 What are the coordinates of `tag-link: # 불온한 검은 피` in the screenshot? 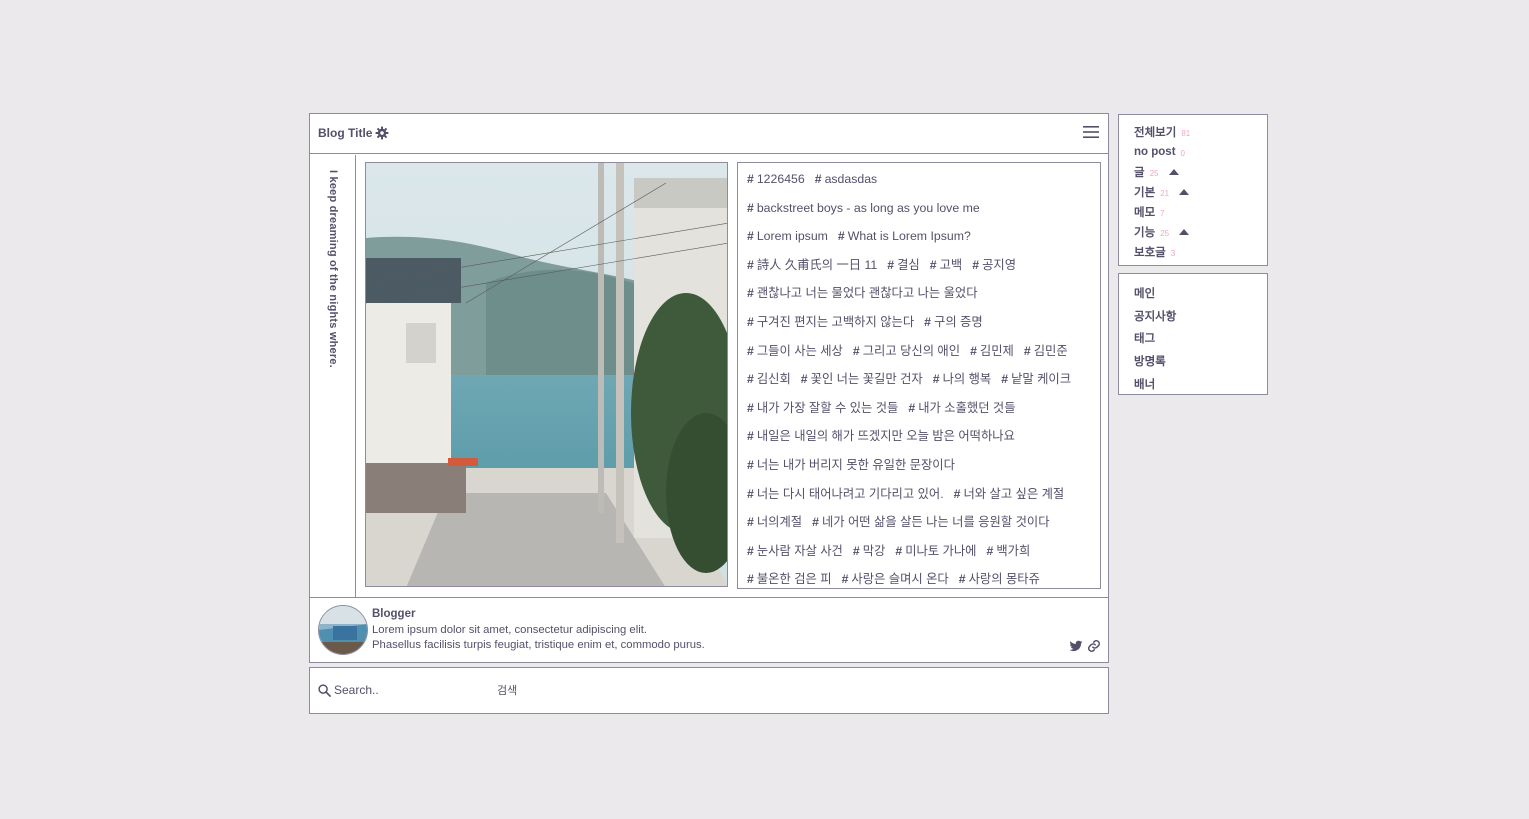 It's located at (789, 579).